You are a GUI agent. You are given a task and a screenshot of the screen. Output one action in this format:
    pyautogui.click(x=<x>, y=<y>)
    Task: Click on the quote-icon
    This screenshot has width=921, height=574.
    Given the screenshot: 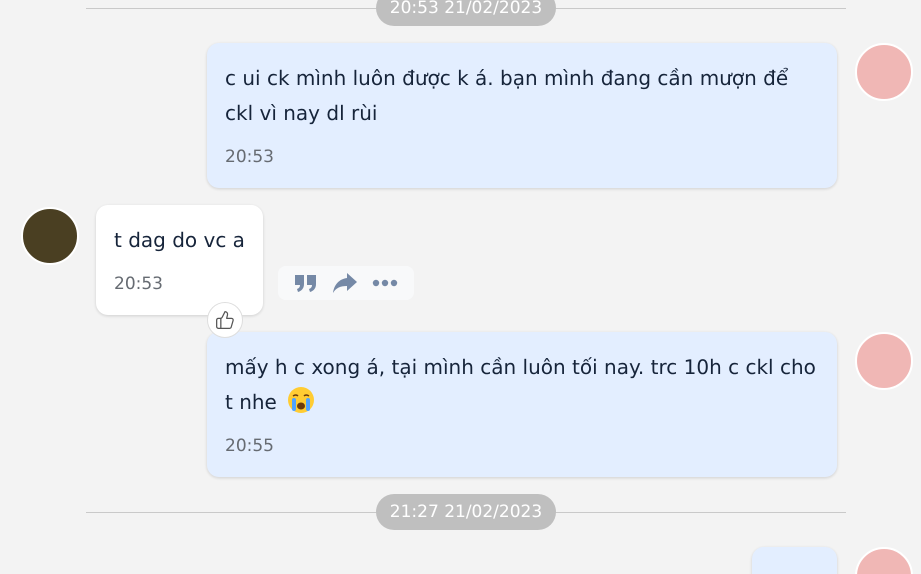 What is the action you would take?
    pyautogui.click(x=306, y=283)
    